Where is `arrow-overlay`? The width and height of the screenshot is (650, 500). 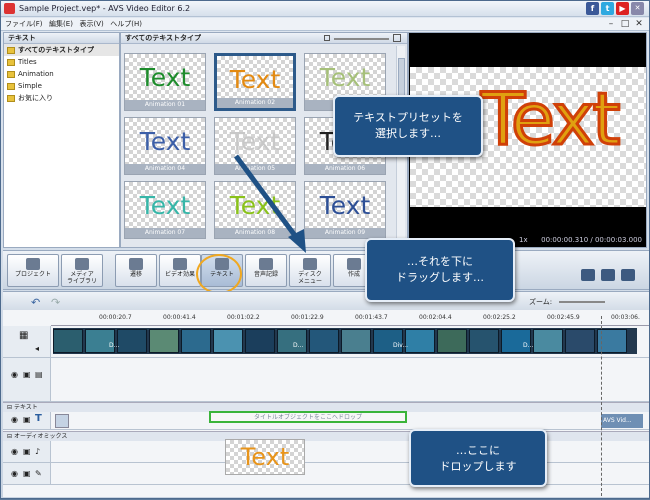 arrow-overlay is located at coordinates (269, 203).